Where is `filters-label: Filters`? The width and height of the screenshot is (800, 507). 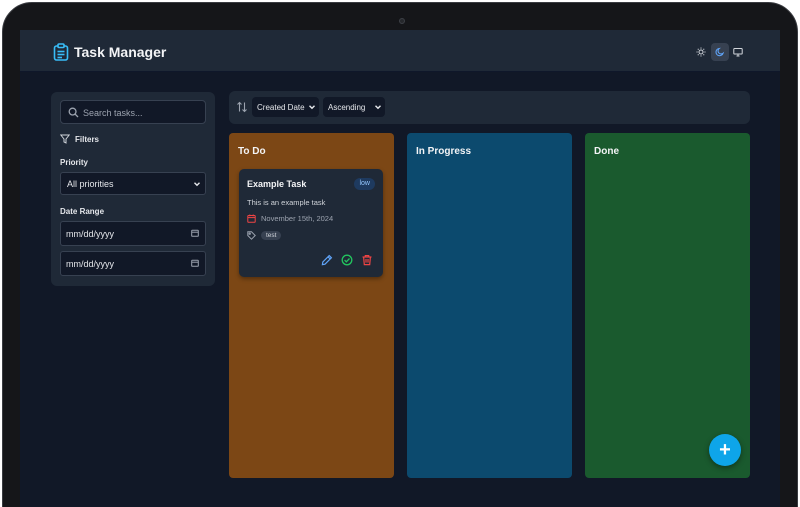
filters-label: Filters is located at coordinates (87, 139).